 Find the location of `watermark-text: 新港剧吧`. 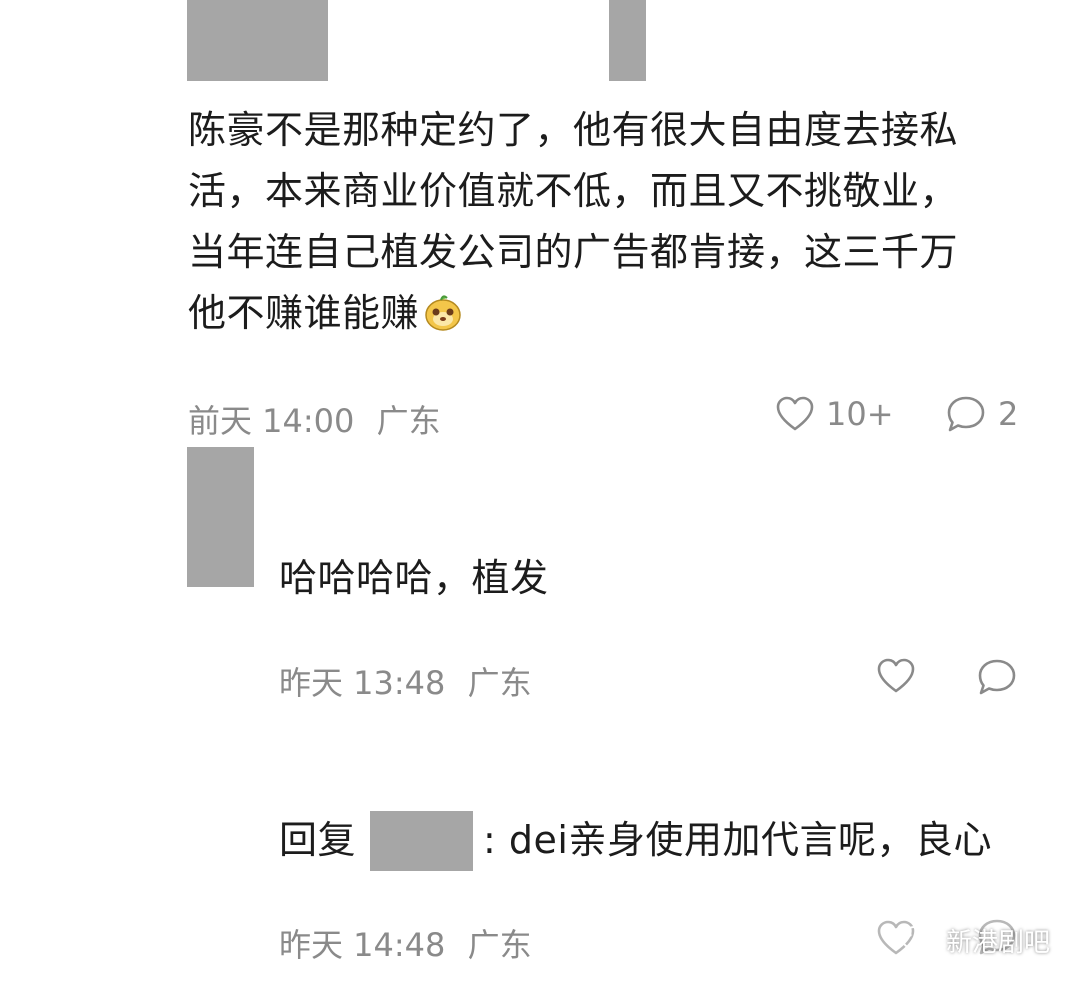

watermark-text: 新港剧吧 is located at coordinates (998, 943).